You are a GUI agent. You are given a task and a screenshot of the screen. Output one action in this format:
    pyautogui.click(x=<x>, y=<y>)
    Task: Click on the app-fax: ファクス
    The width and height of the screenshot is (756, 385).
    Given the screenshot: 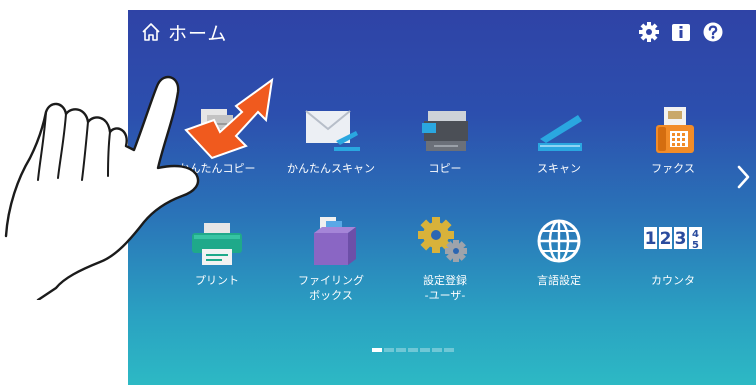 What is the action you would take?
    pyautogui.click(x=673, y=140)
    